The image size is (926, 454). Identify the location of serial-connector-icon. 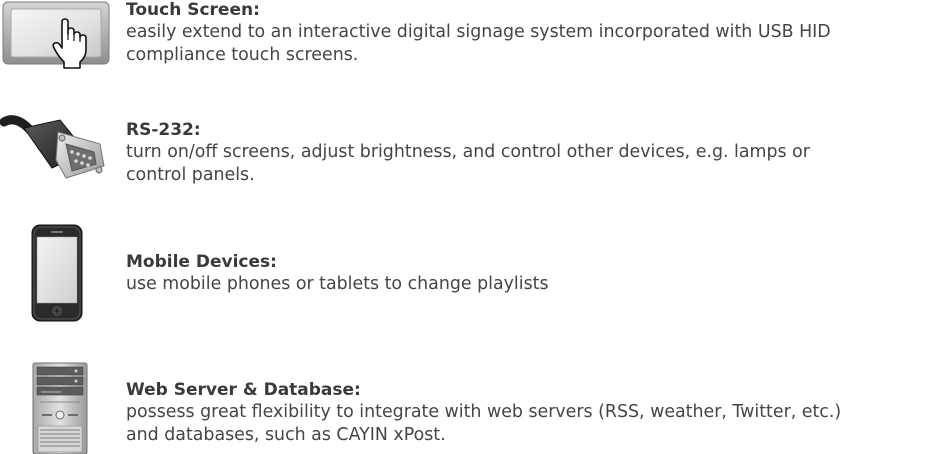
(52, 147).